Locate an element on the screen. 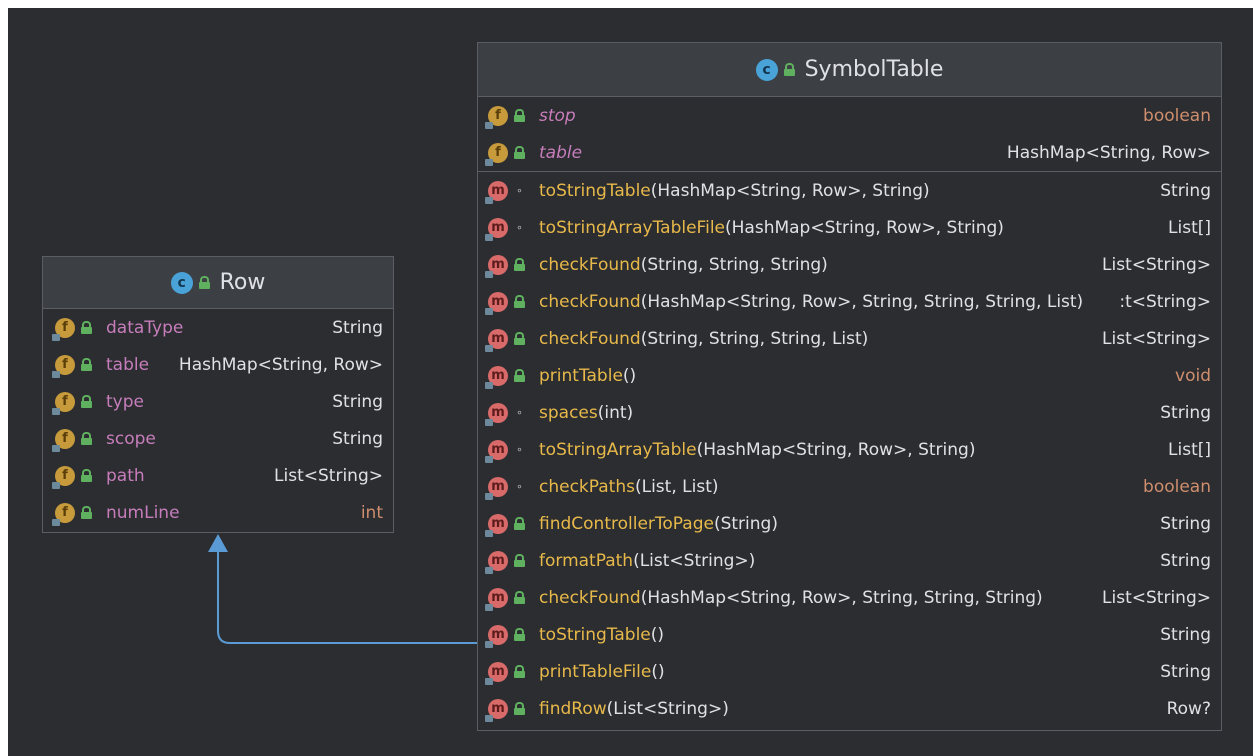 This screenshot has height=756, width=1253. method-row: m formatPath (List<String>) String is located at coordinates (849, 560).